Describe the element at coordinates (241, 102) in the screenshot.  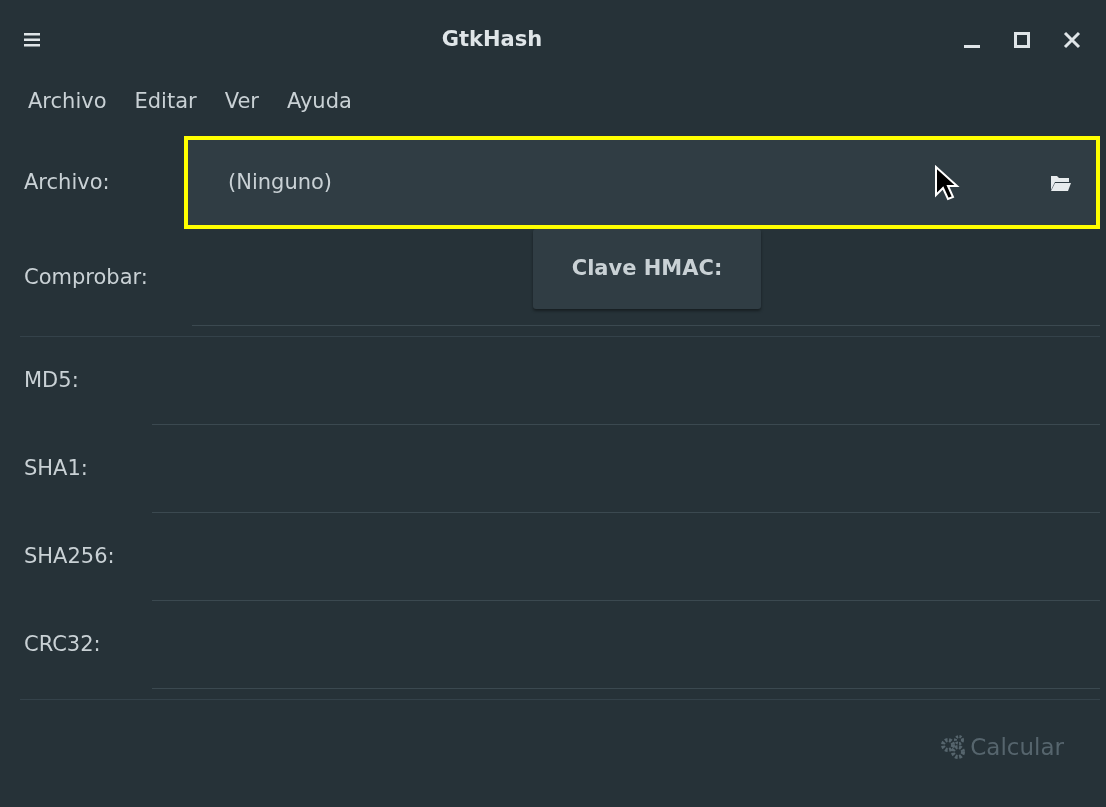
I see `menu-item: Ver` at that location.